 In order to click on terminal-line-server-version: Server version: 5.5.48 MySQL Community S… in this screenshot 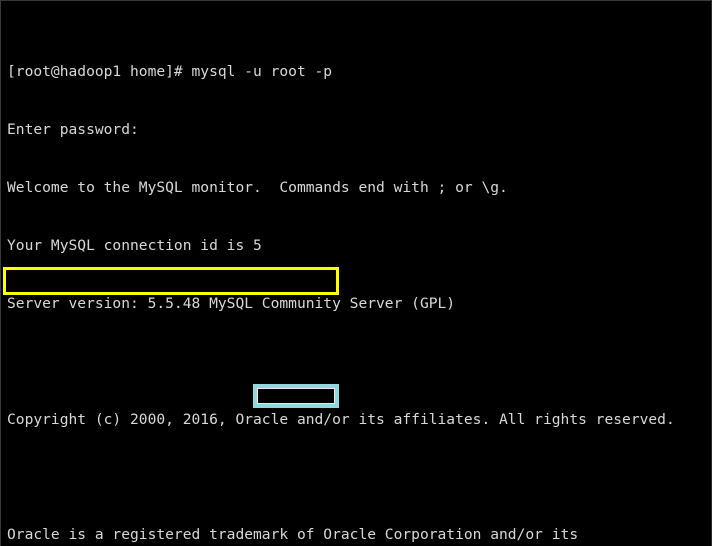, I will do `click(231, 303)`.